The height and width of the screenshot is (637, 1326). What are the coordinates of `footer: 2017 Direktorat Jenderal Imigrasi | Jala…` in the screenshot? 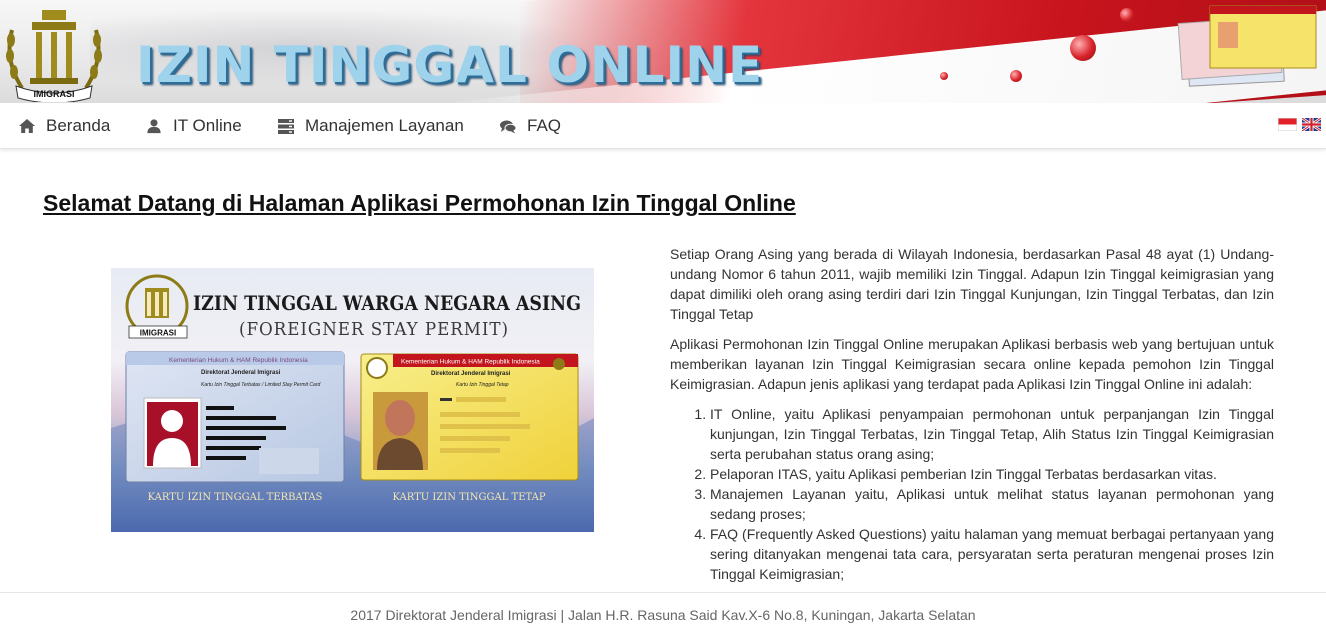 It's located at (663, 612).